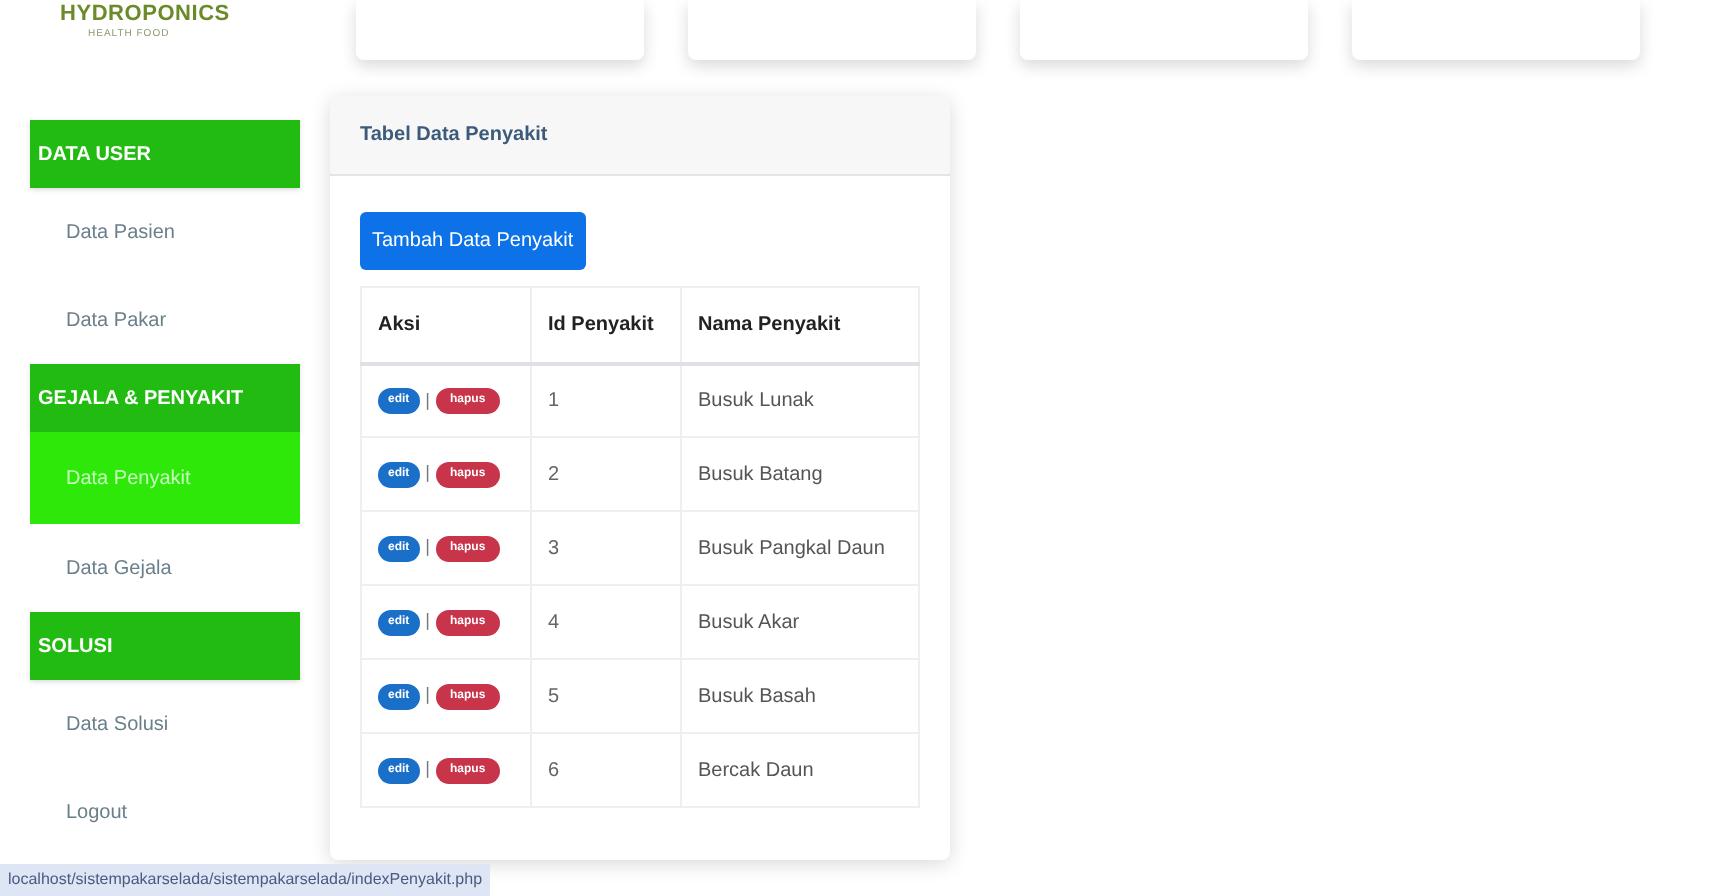 This screenshot has width=1736, height=896. Describe the element at coordinates (454, 136) in the screenshot. I see `card-title: Tabel Data Penyakit` at that location.